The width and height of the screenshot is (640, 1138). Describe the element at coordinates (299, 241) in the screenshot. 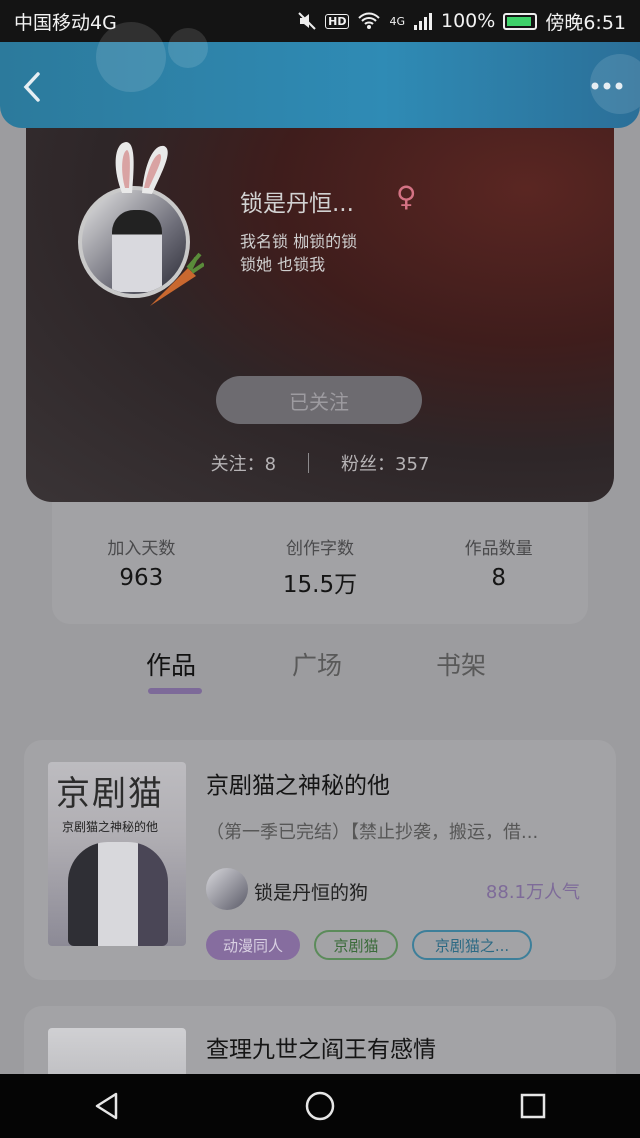

I see `bio-line-1: 我名锁 枷锁的锁` at that location.